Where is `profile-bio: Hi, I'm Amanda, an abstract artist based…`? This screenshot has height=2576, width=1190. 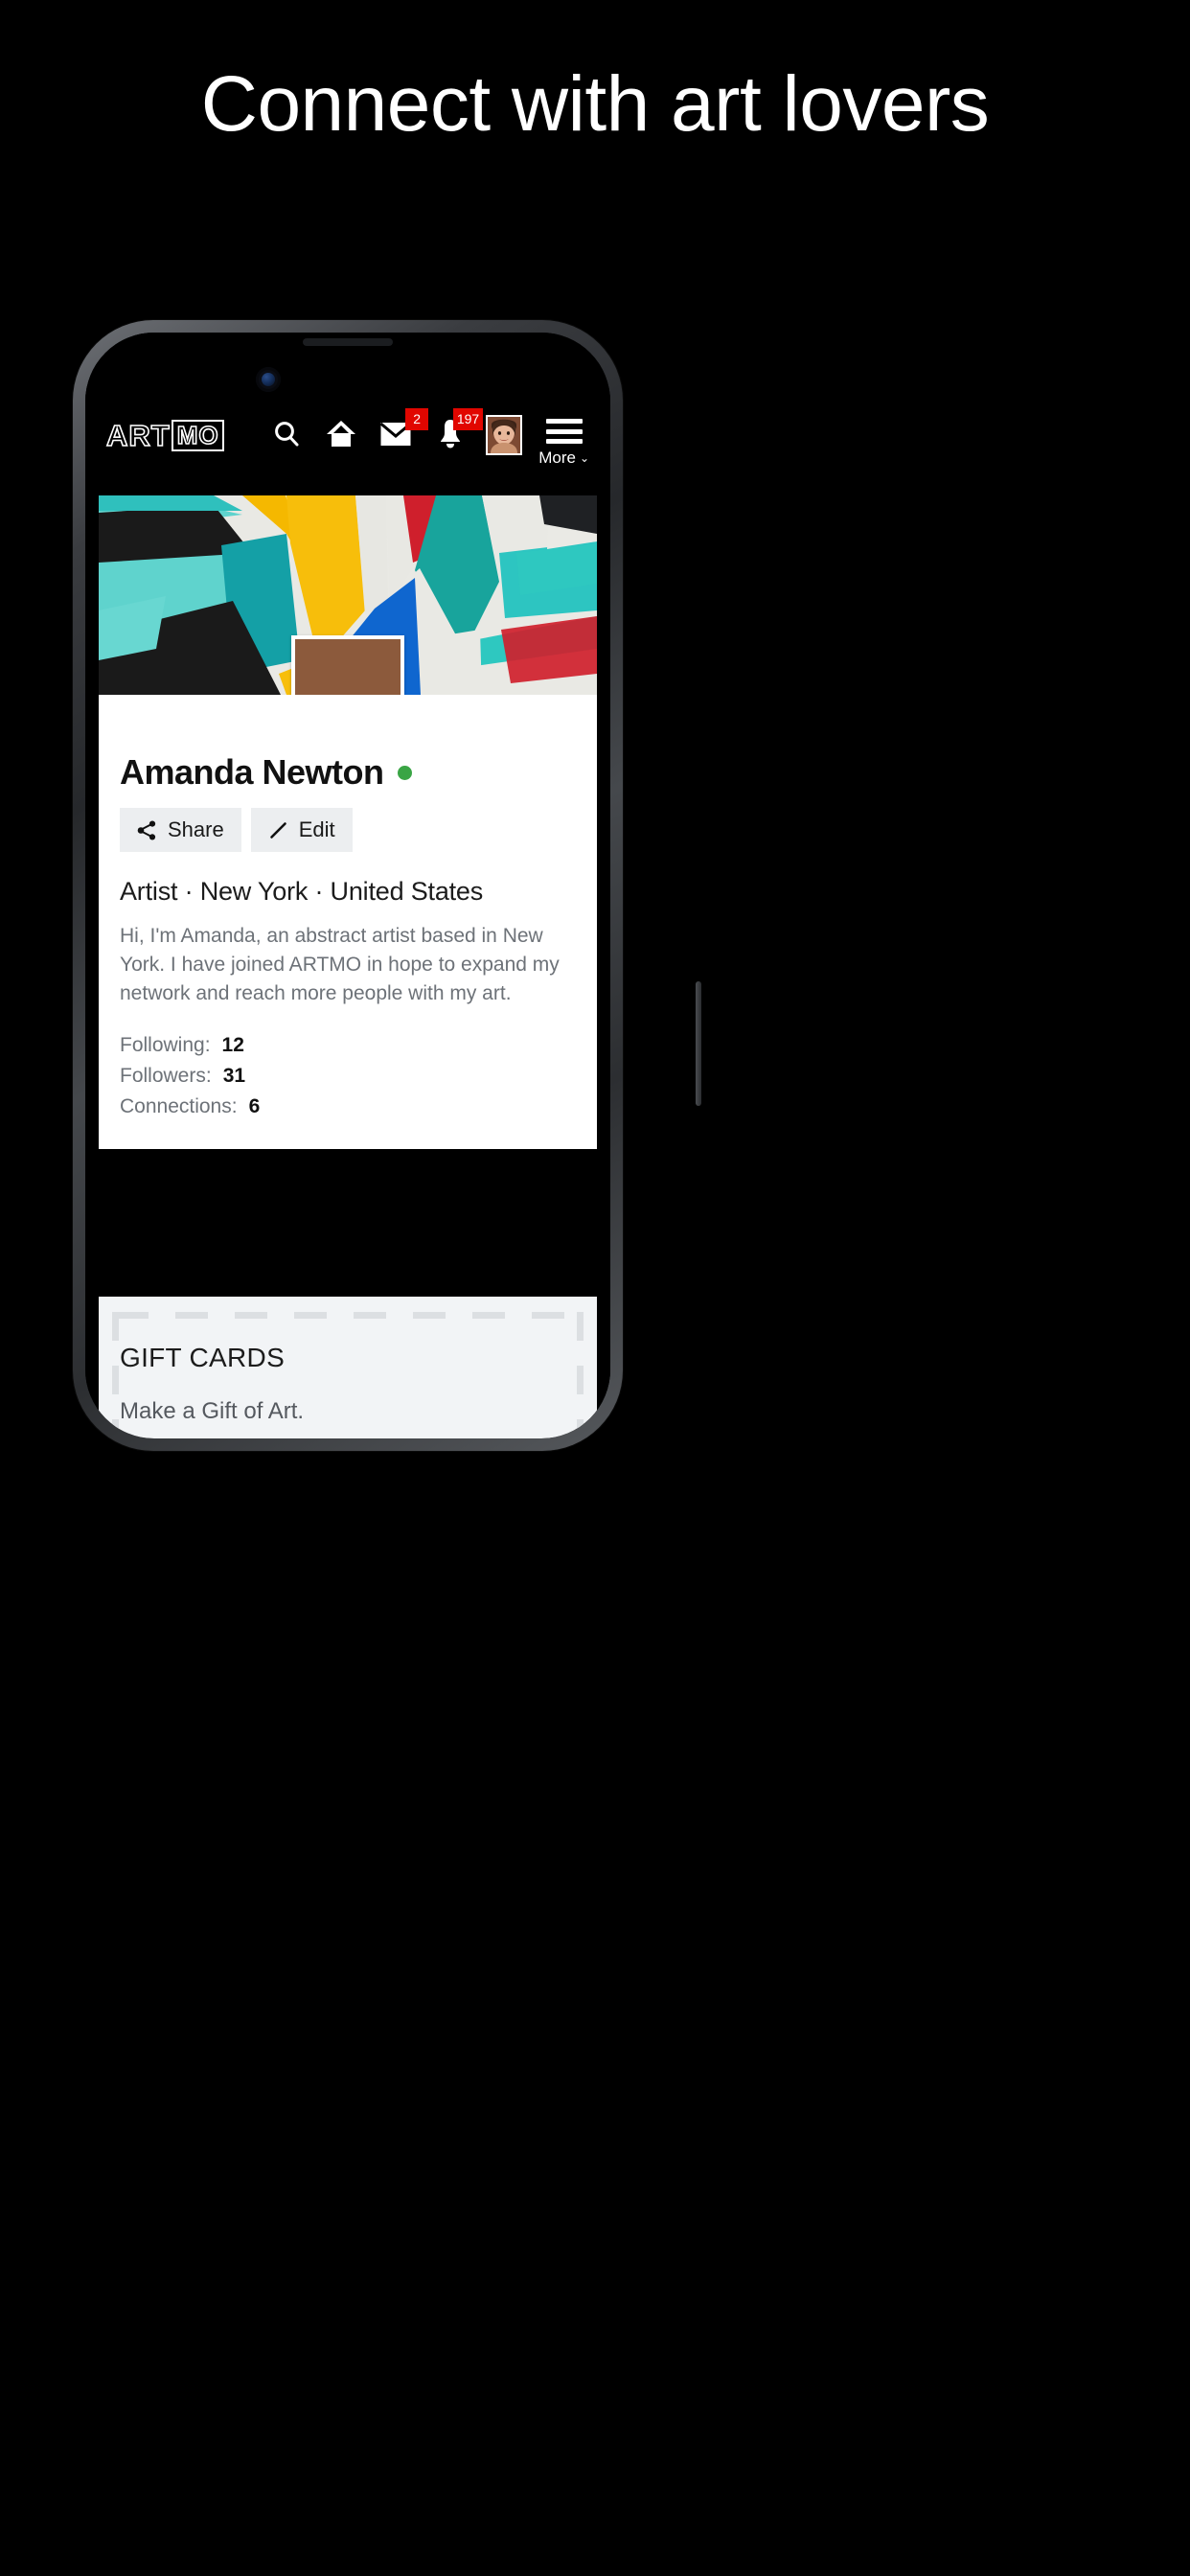
profile-bio: Hi, I'm Amanda, an abstract artist based… is located at coordinates (340, 964).